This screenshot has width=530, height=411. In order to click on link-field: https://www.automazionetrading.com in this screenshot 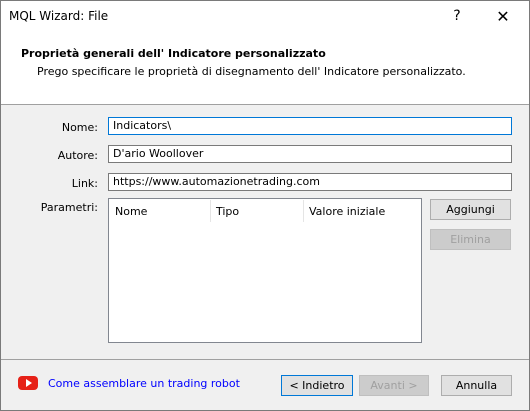, I will do `click(310, 182)`.